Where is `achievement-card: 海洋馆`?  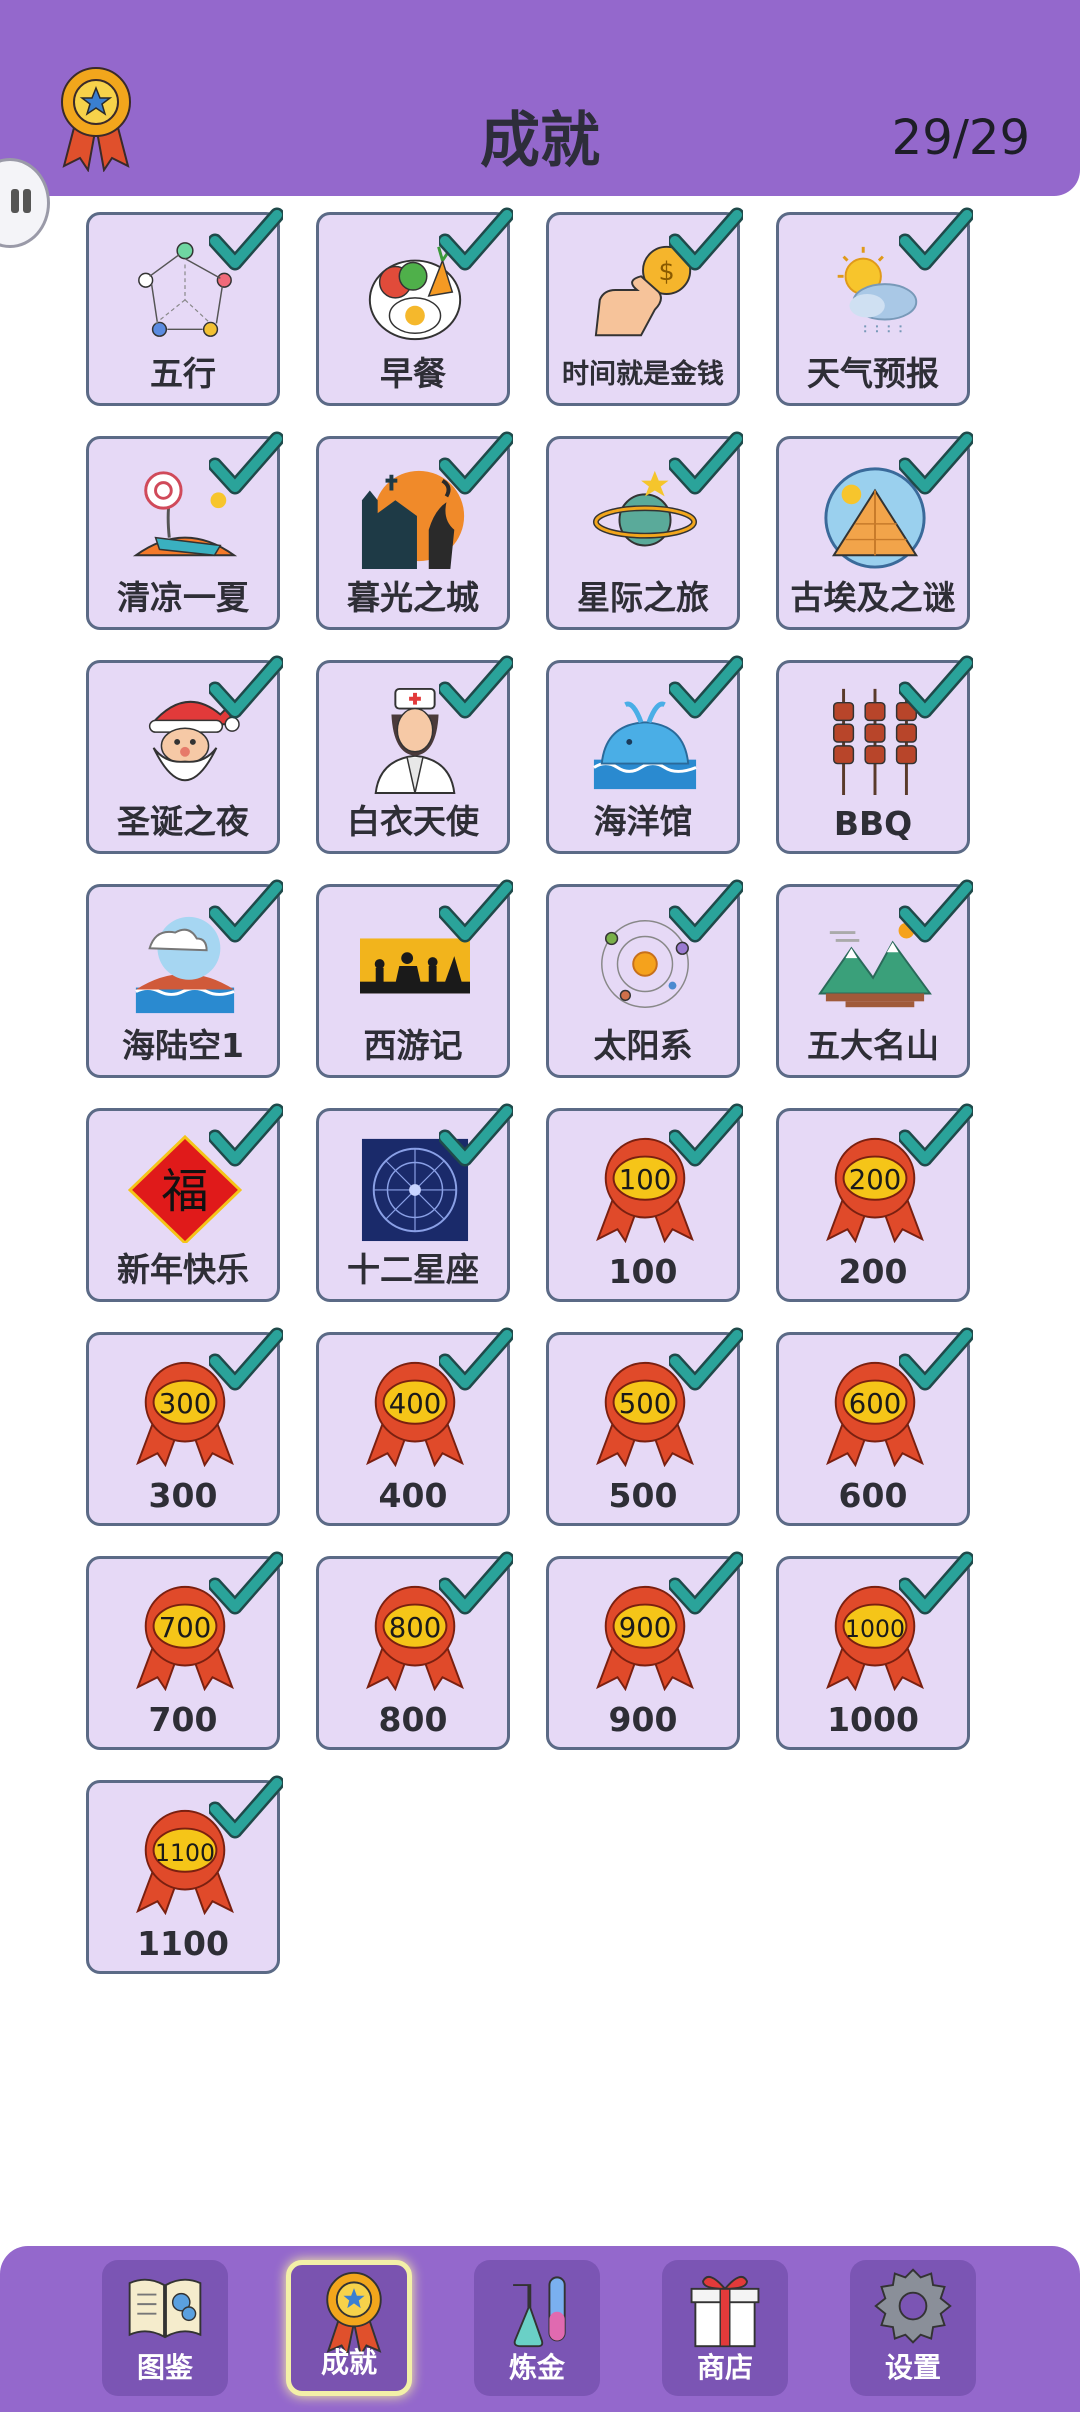 achievement-card: 海洋馆 is located at coordinates (644, 754).